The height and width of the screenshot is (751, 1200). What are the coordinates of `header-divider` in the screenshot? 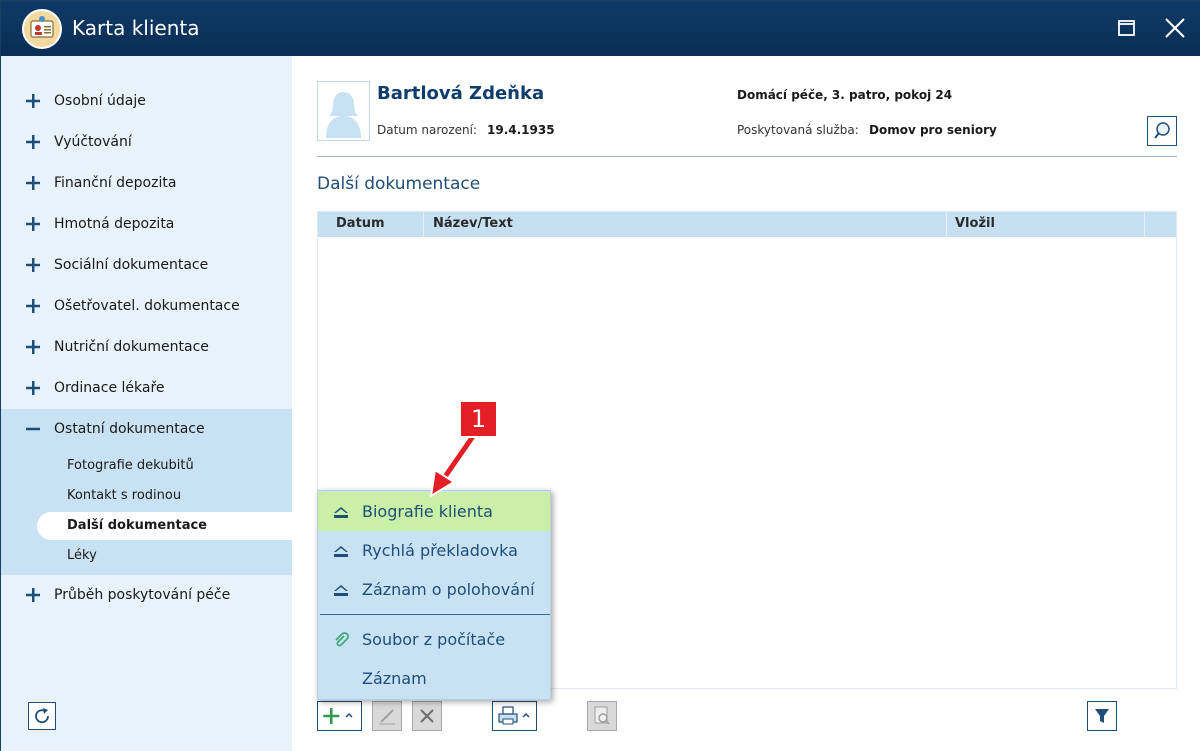 It's located at (747, 156).